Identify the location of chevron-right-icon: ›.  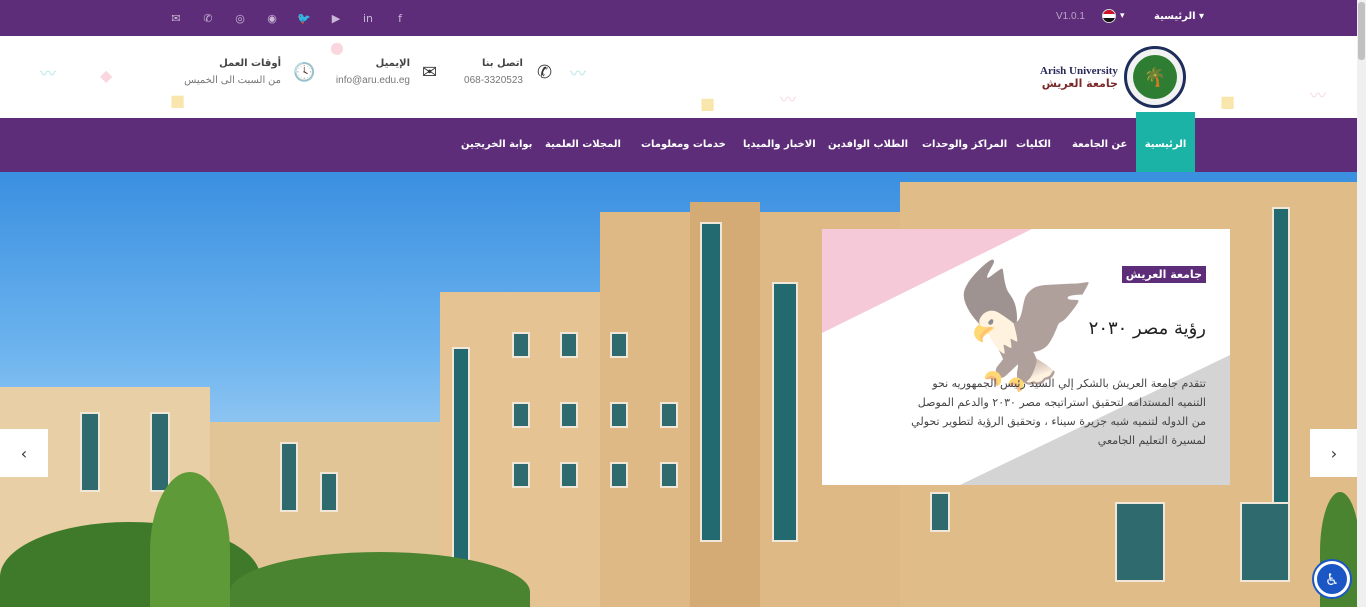
(1334, 453).